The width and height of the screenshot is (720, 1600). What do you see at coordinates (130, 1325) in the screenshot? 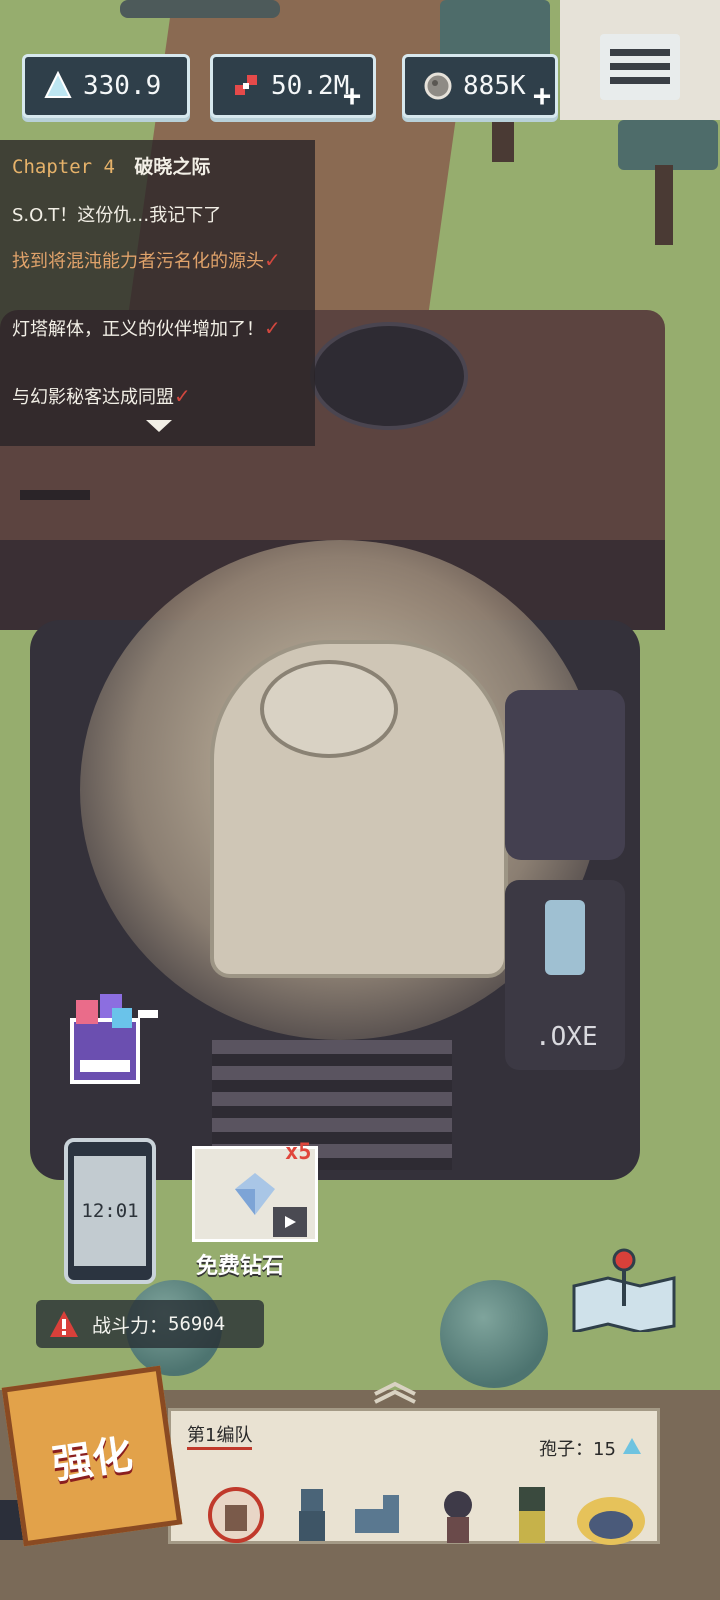
I see `combat-power-label: 战斗力：` at bounding box center [130, 1325].